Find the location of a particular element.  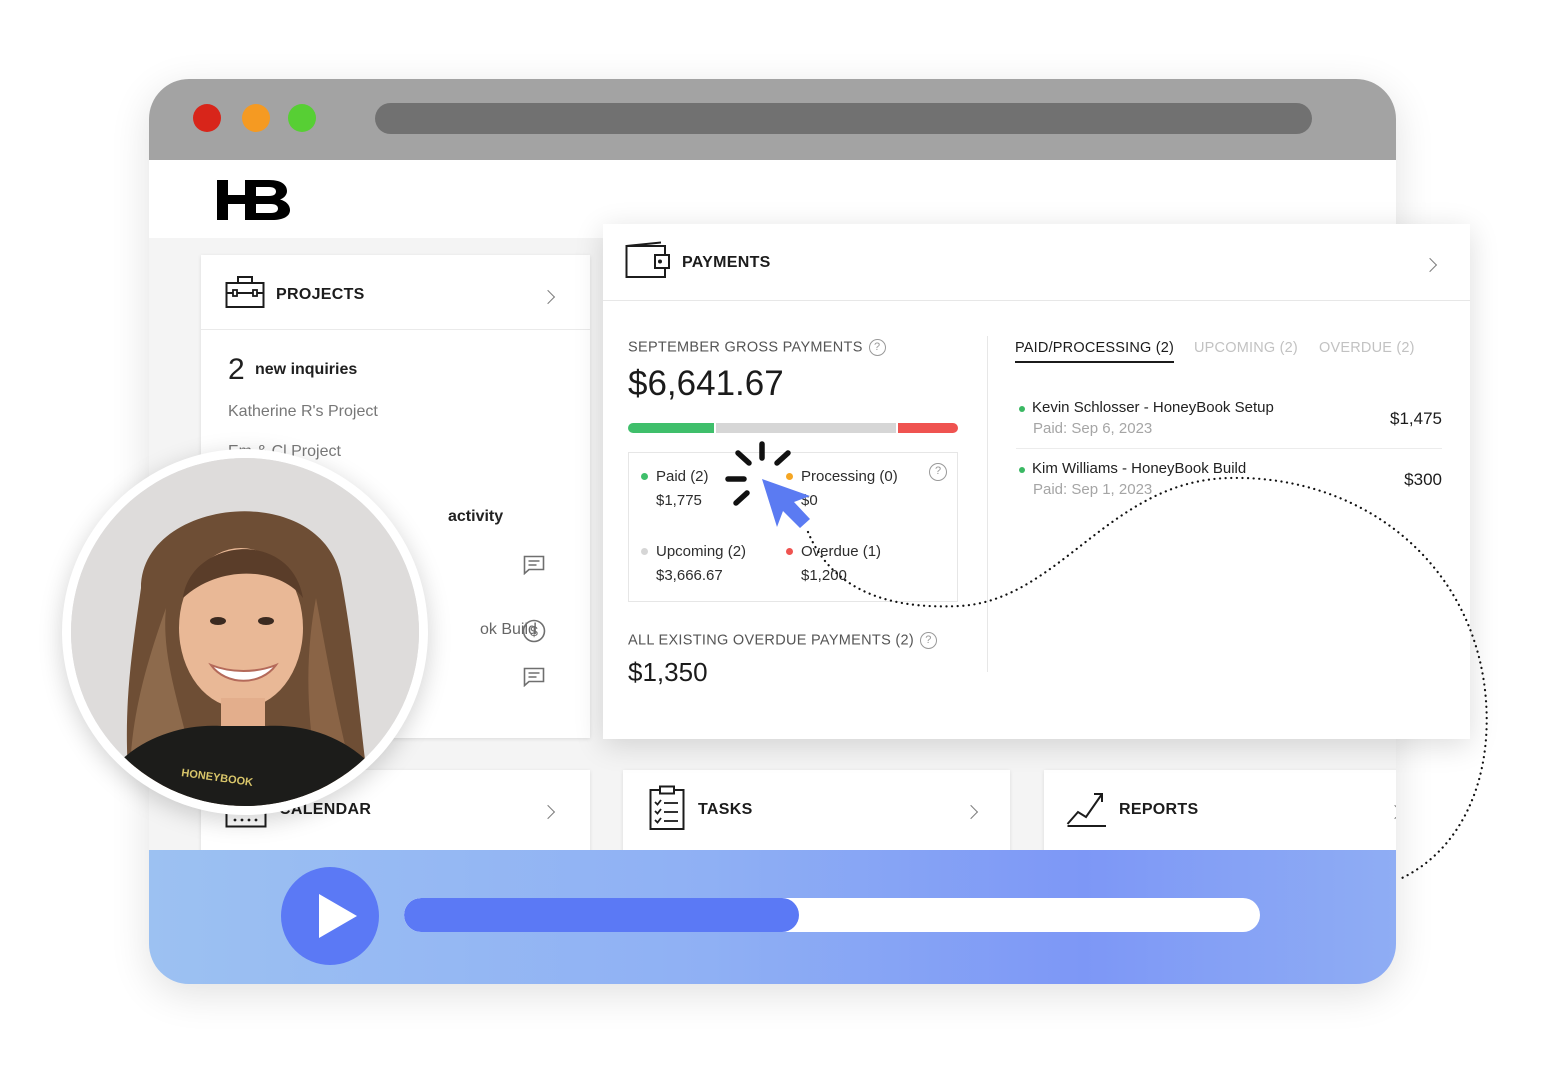

all-overdue-label-text: ALL EXISTING OVERDUE PAYMENTS (2) is located at coordinates (771, 640).